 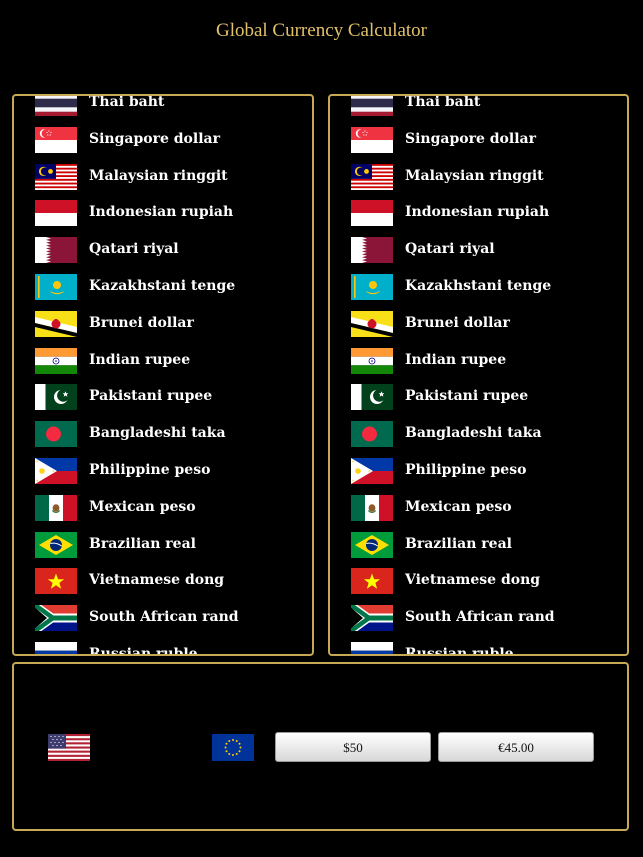 I want to click on india-flag-icon, so click(x=56, y=360).